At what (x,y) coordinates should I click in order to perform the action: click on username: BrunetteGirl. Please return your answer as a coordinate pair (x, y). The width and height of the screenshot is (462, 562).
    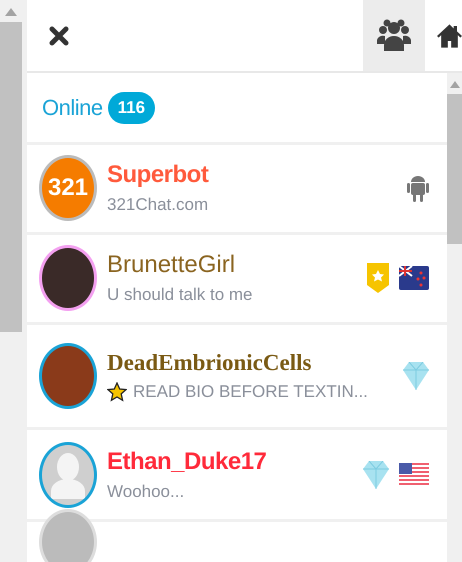
    Looking at the image, I should click on (171, 265).